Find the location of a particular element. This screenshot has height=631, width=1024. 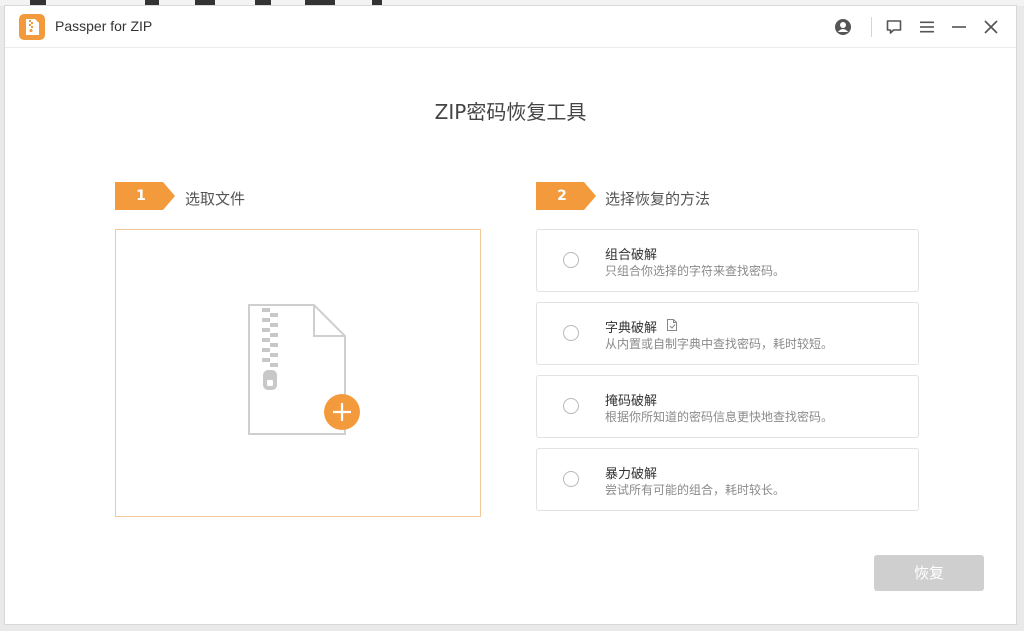

minimize-icon is located at coordinates (959, 27).